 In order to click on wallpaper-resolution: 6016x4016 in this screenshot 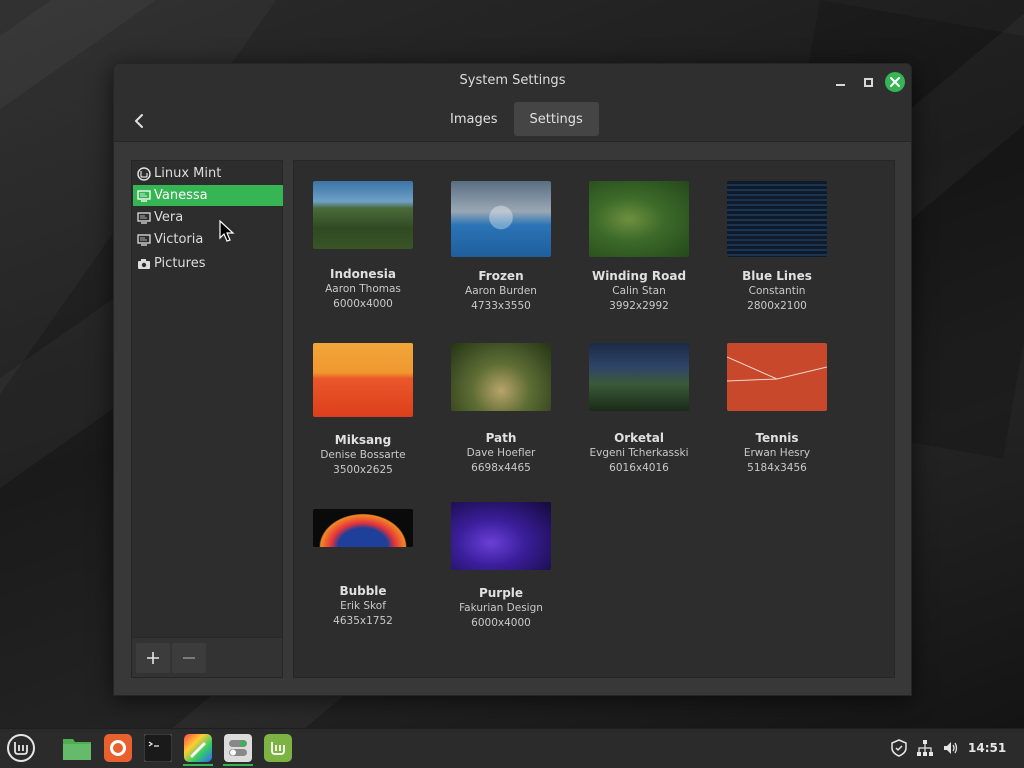, I will do `click(639, 468)`.